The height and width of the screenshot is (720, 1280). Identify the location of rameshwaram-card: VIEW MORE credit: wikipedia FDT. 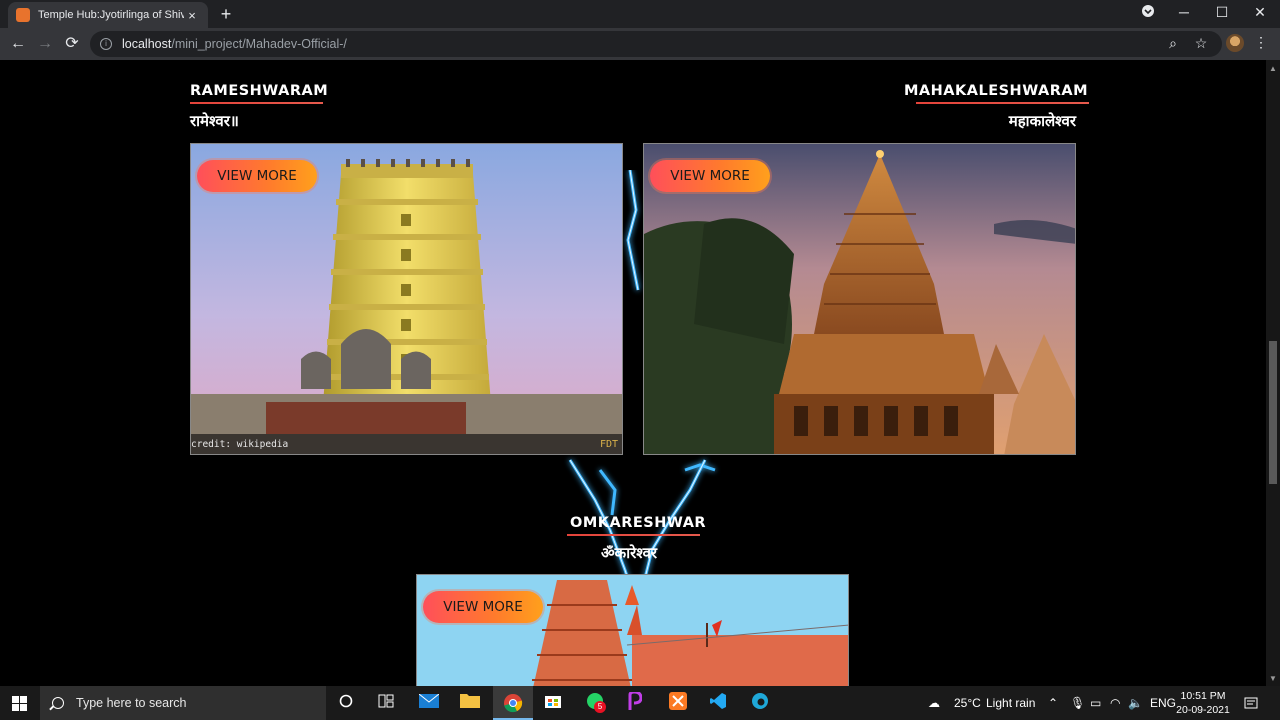
(406, 299).